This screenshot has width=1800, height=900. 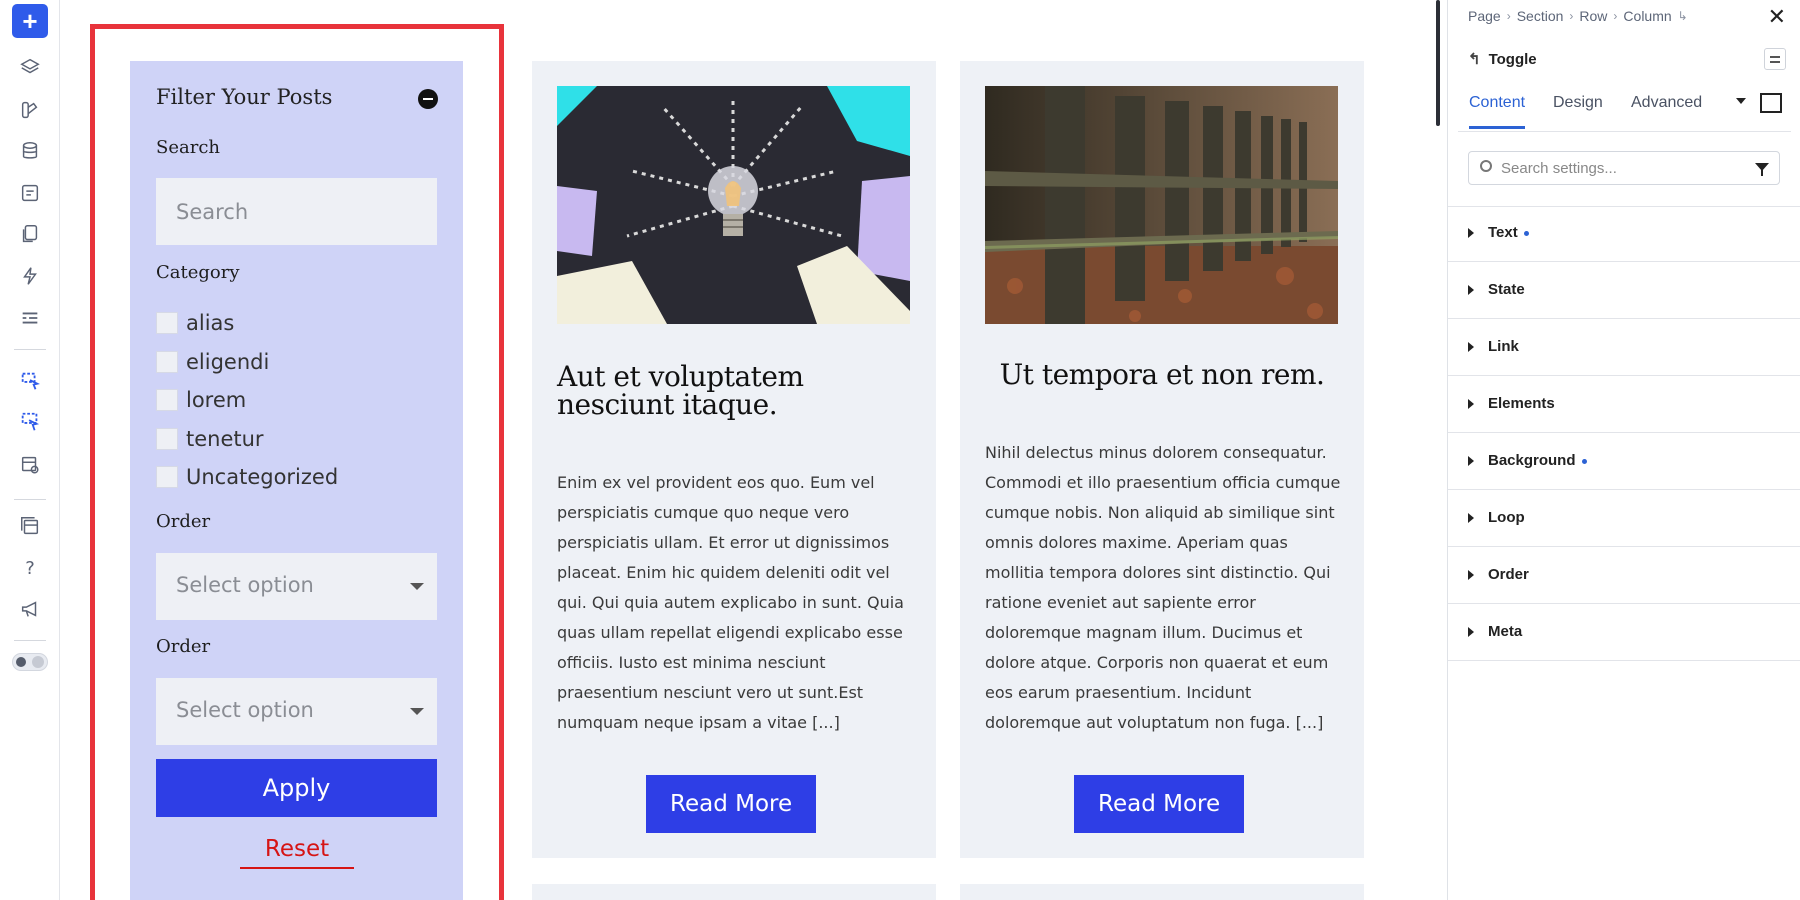 I want to click on category-option: lorem, so click(x=201, y=400).